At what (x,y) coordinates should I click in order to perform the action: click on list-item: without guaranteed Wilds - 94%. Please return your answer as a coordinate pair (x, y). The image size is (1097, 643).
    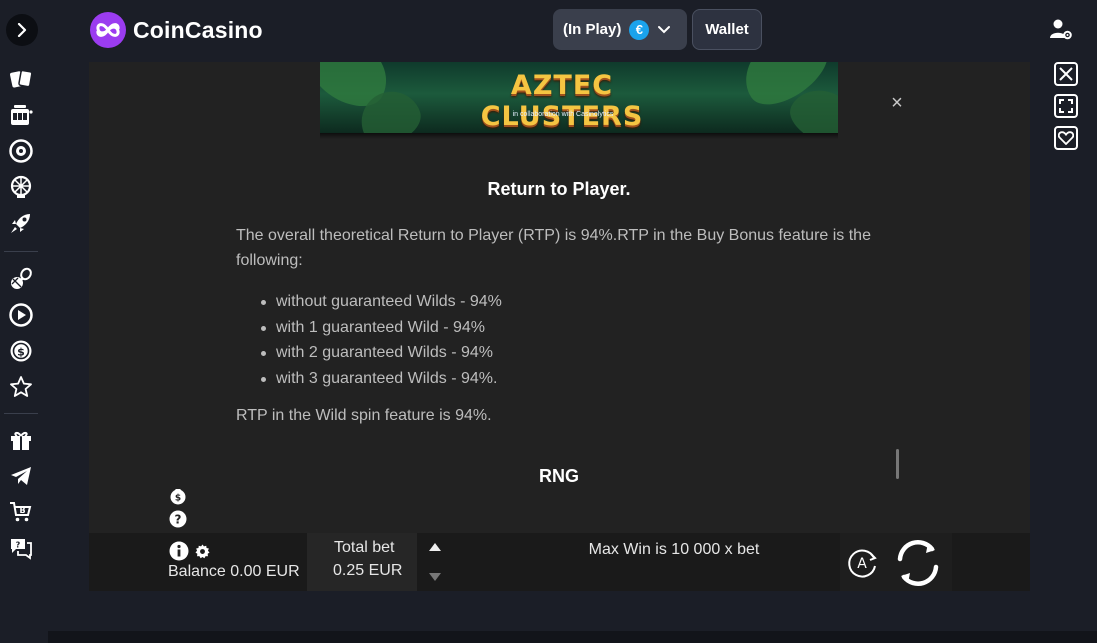
    Looking at the image, I should click on (381, 302).